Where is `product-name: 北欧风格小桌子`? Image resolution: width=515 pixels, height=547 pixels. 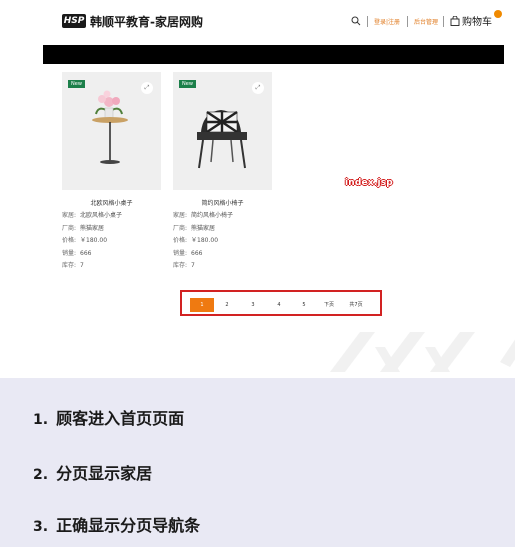
product-name: 北欧风格小桌子 is located at coordinates (111, 202).